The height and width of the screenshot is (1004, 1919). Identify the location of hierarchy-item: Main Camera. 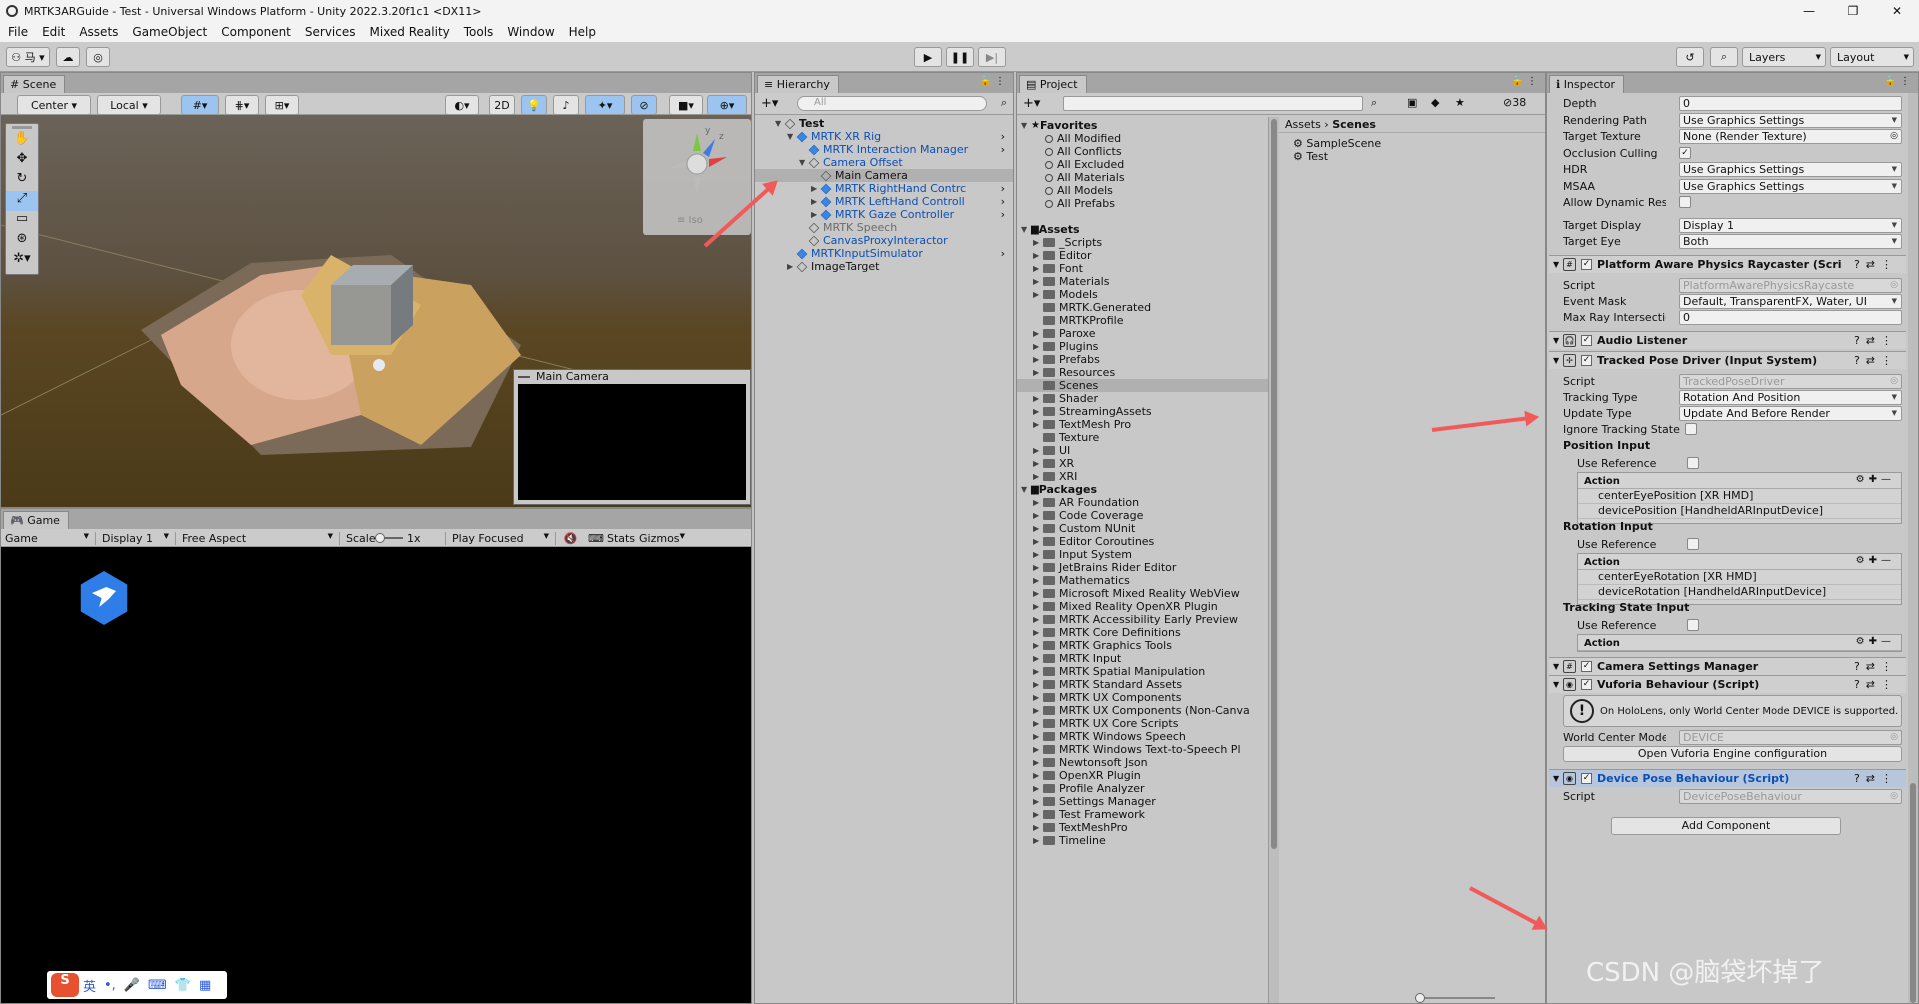
(884, 175).